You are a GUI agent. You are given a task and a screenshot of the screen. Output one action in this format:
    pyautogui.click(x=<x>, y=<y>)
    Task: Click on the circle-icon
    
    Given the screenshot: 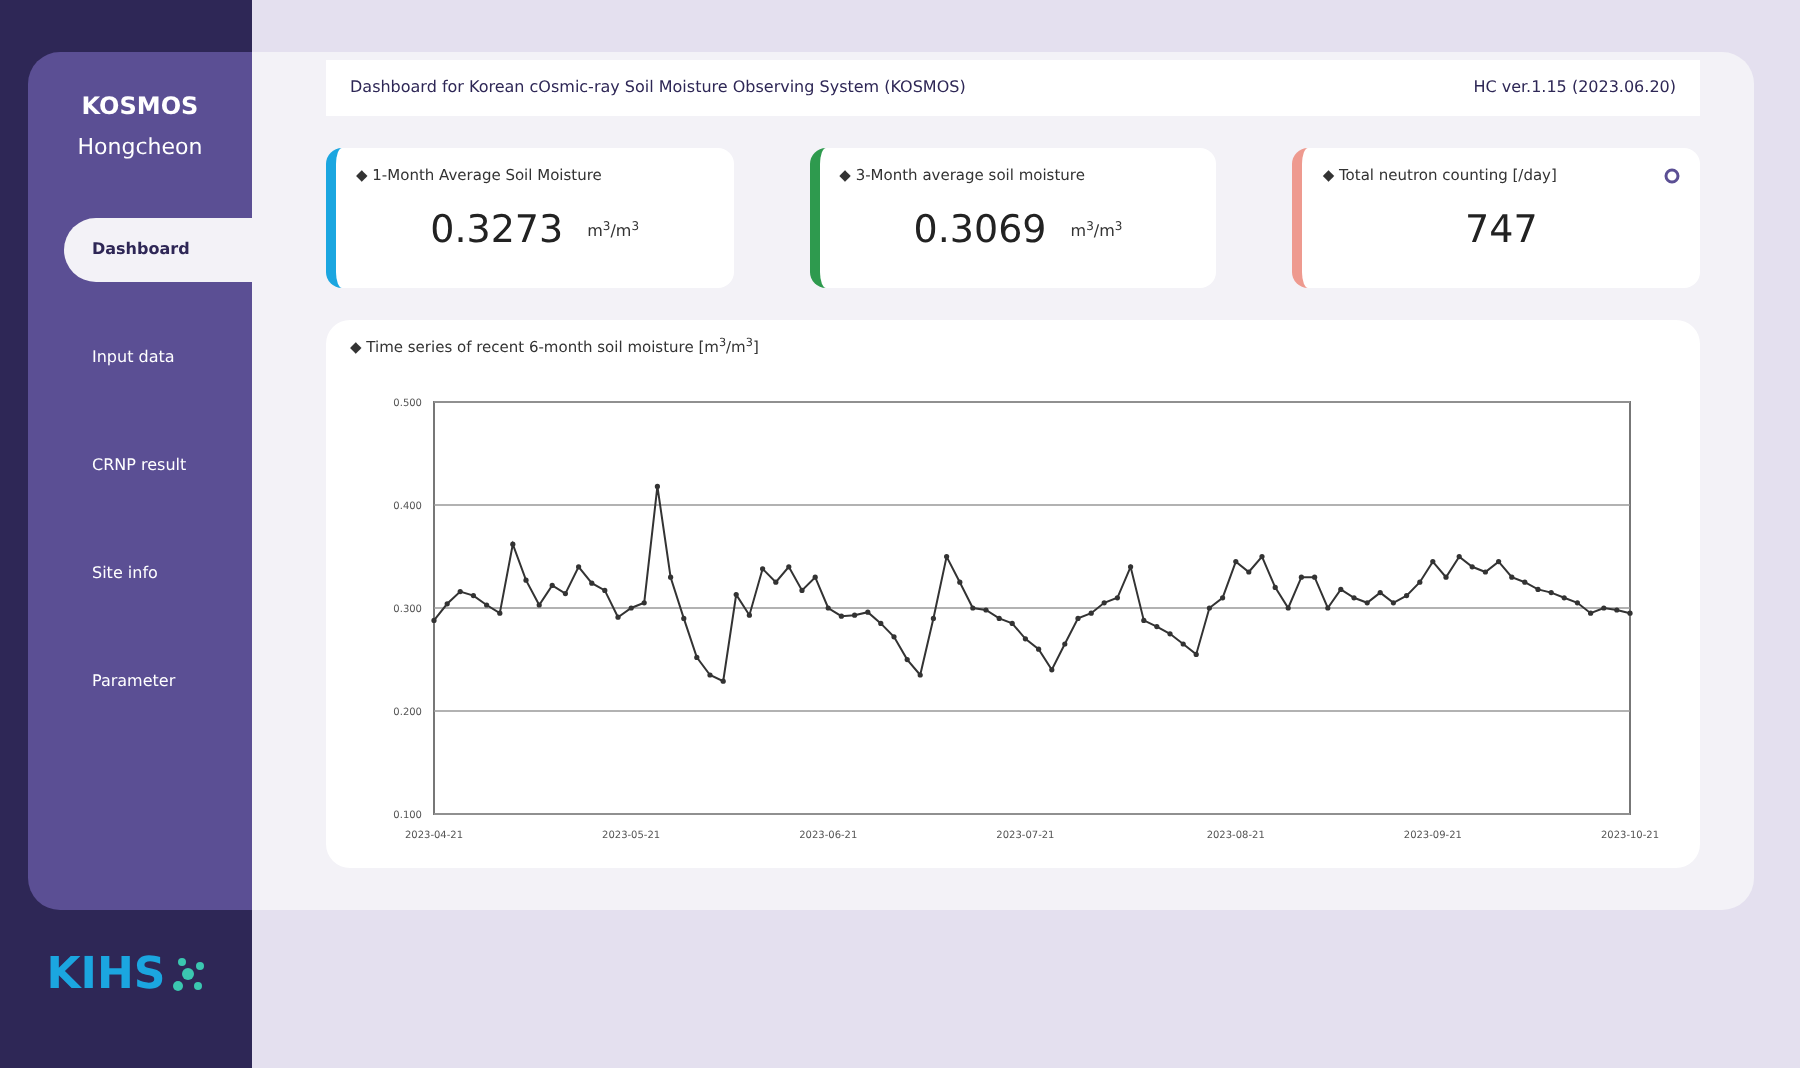 What is the action you would take?
    pyautogui.click(x=1672, y=176)
    